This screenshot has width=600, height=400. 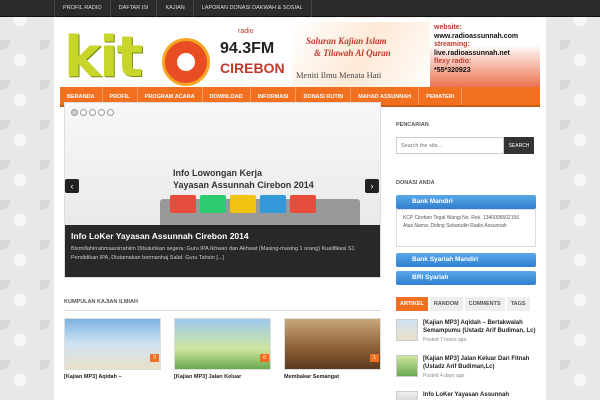 What do you see at coordinates (472, 53) in the screenshot?
I see `streaming-url: live.radioassunnah.net` at bounding box center [472, 53].